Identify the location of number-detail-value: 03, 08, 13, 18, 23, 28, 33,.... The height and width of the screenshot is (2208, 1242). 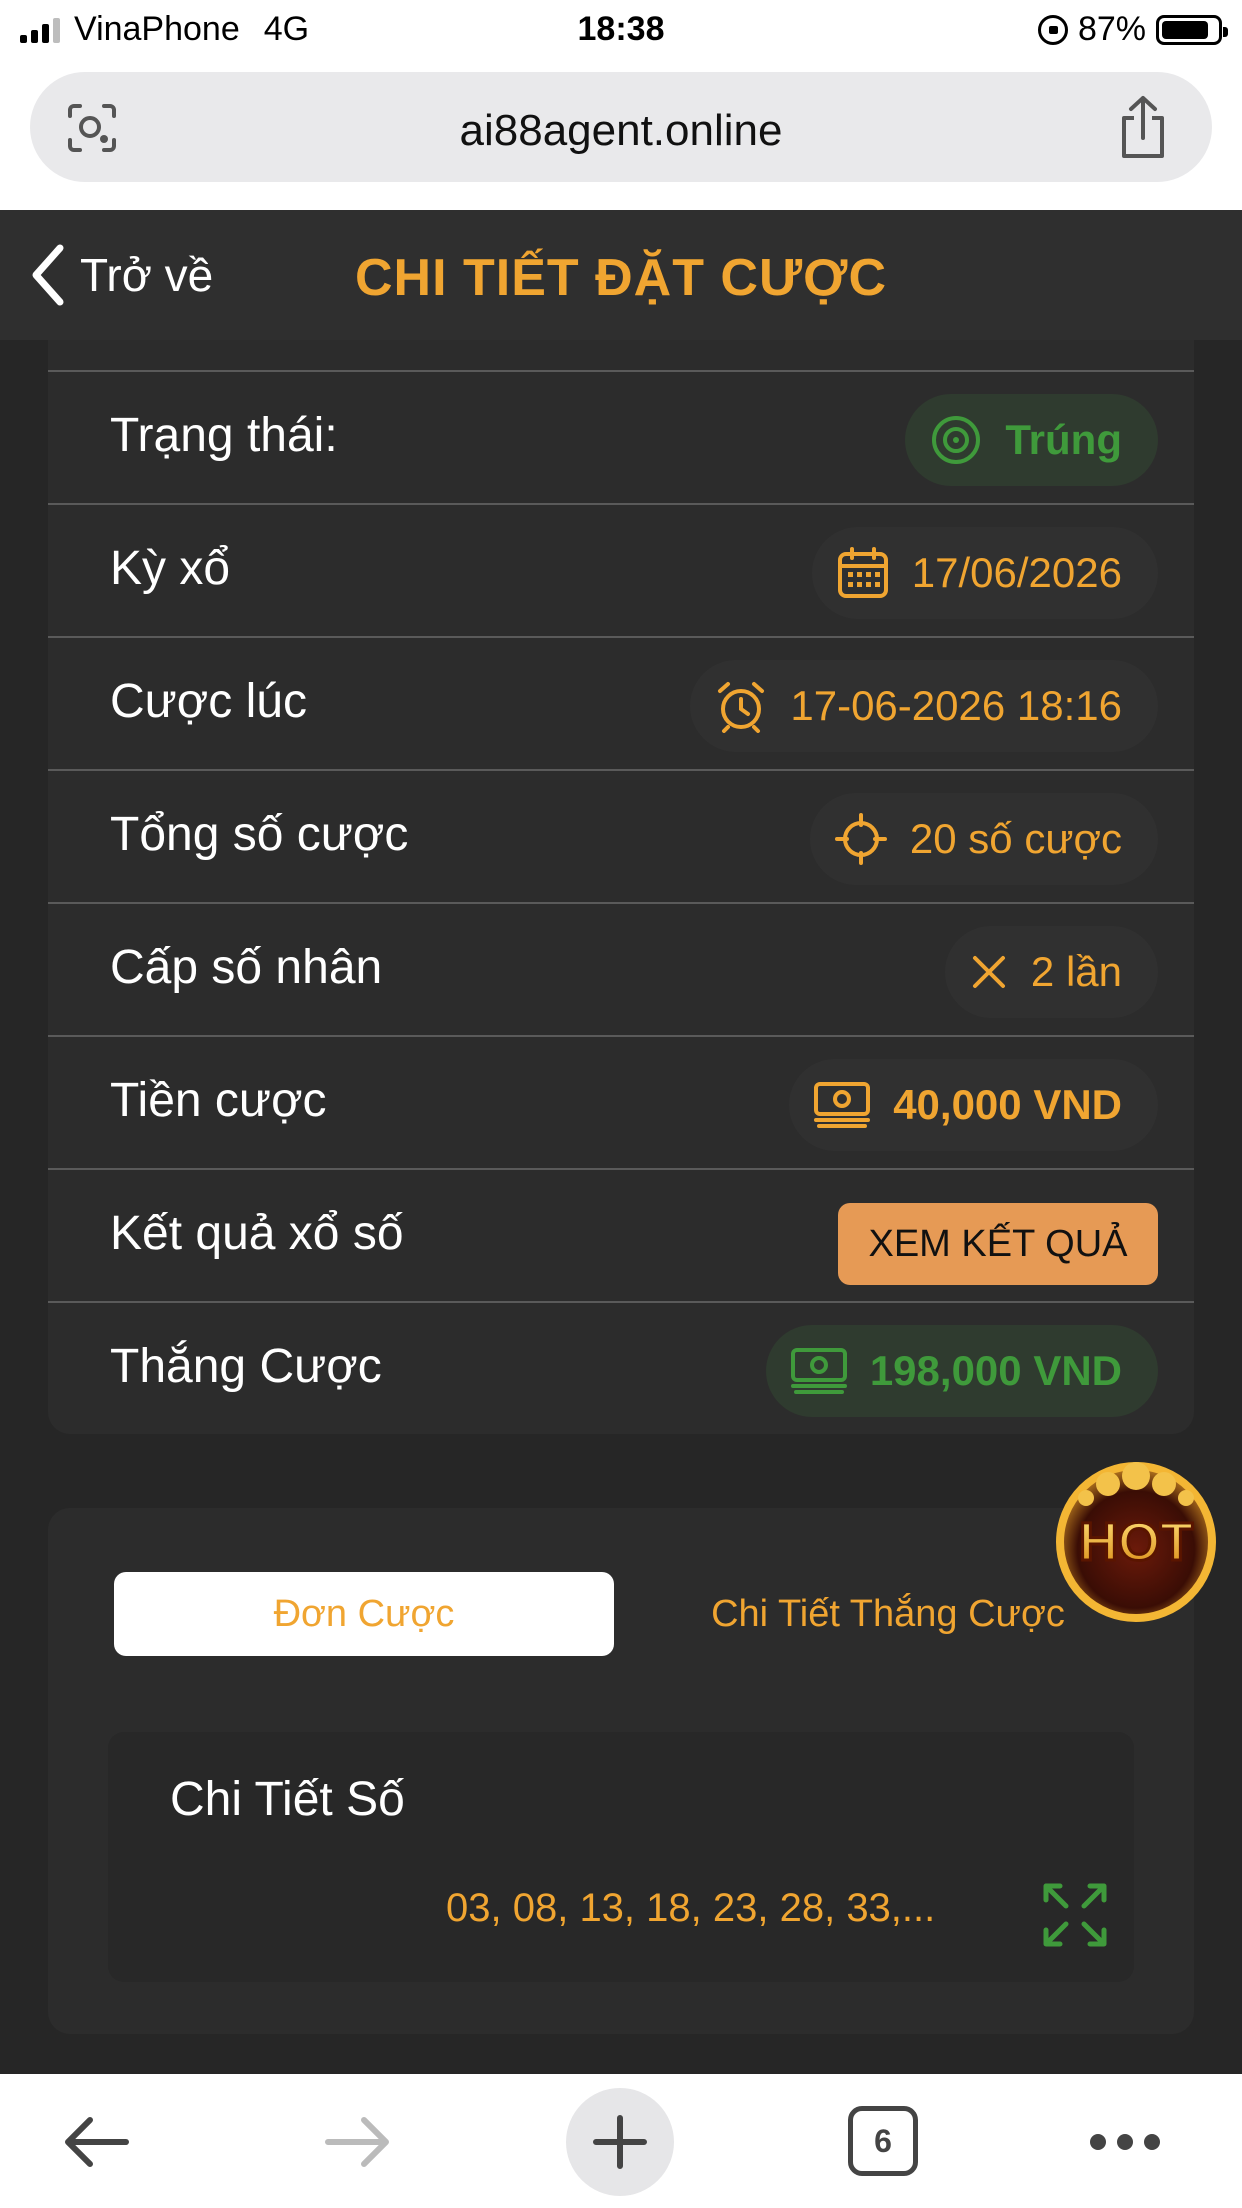
(691, 1908).